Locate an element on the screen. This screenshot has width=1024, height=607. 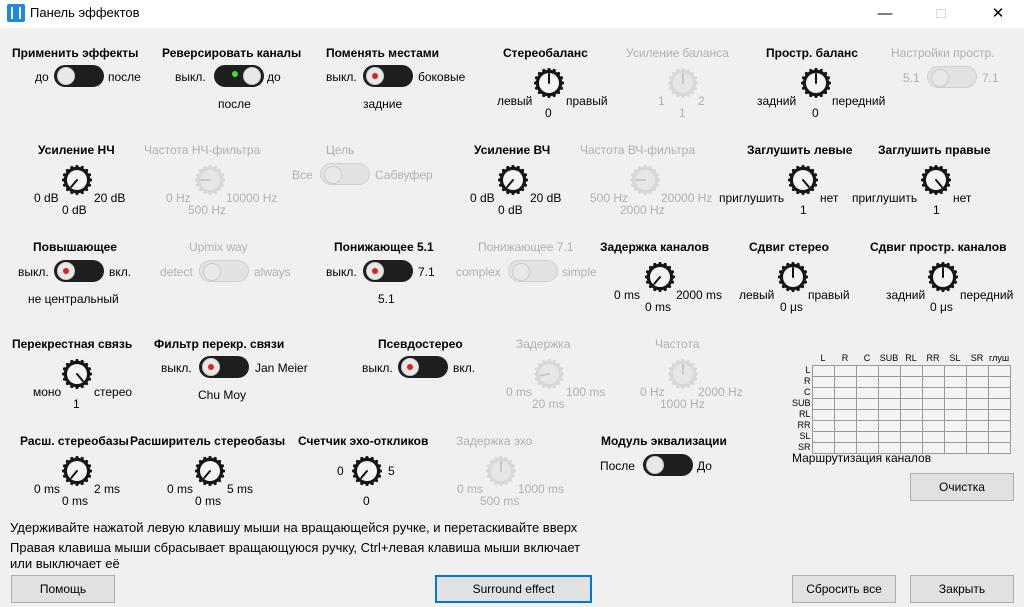
mute-left-knob is located at coordinates (803, 180).